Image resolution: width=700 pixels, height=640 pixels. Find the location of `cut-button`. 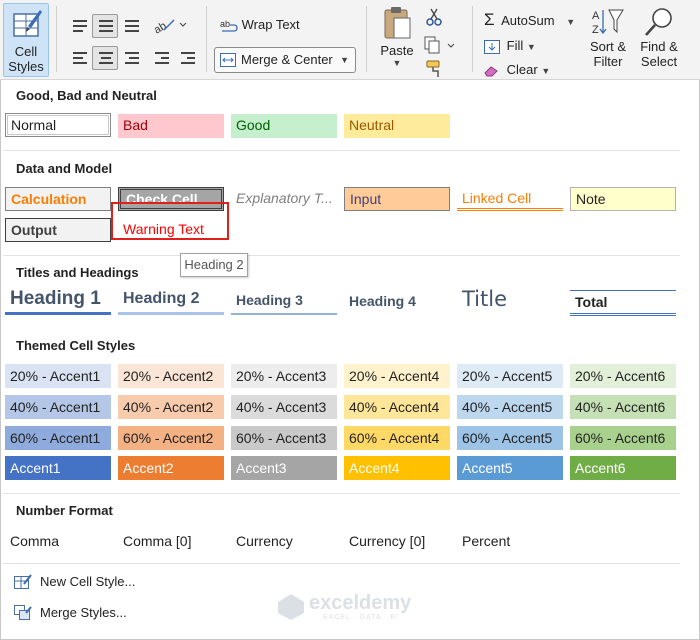

cut-button is located at coordinates (434, 18).